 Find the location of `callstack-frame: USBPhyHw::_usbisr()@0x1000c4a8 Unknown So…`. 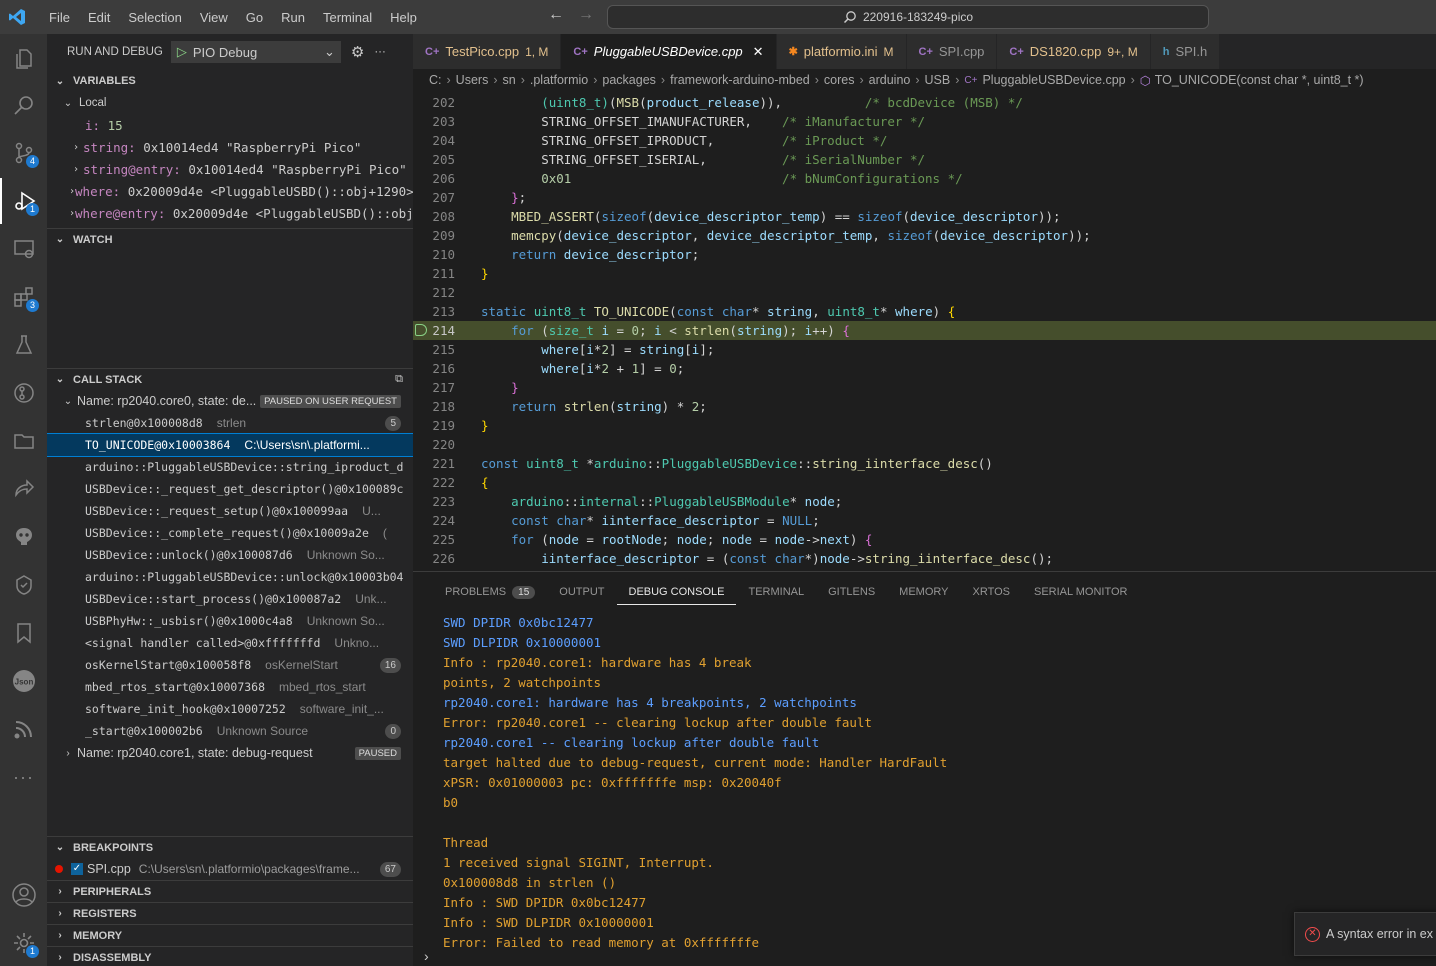

callstack-frame: USBPhyHw::_usbisr()@0x1000c4a8 Unknown So… is located at coordinates (230, 621).